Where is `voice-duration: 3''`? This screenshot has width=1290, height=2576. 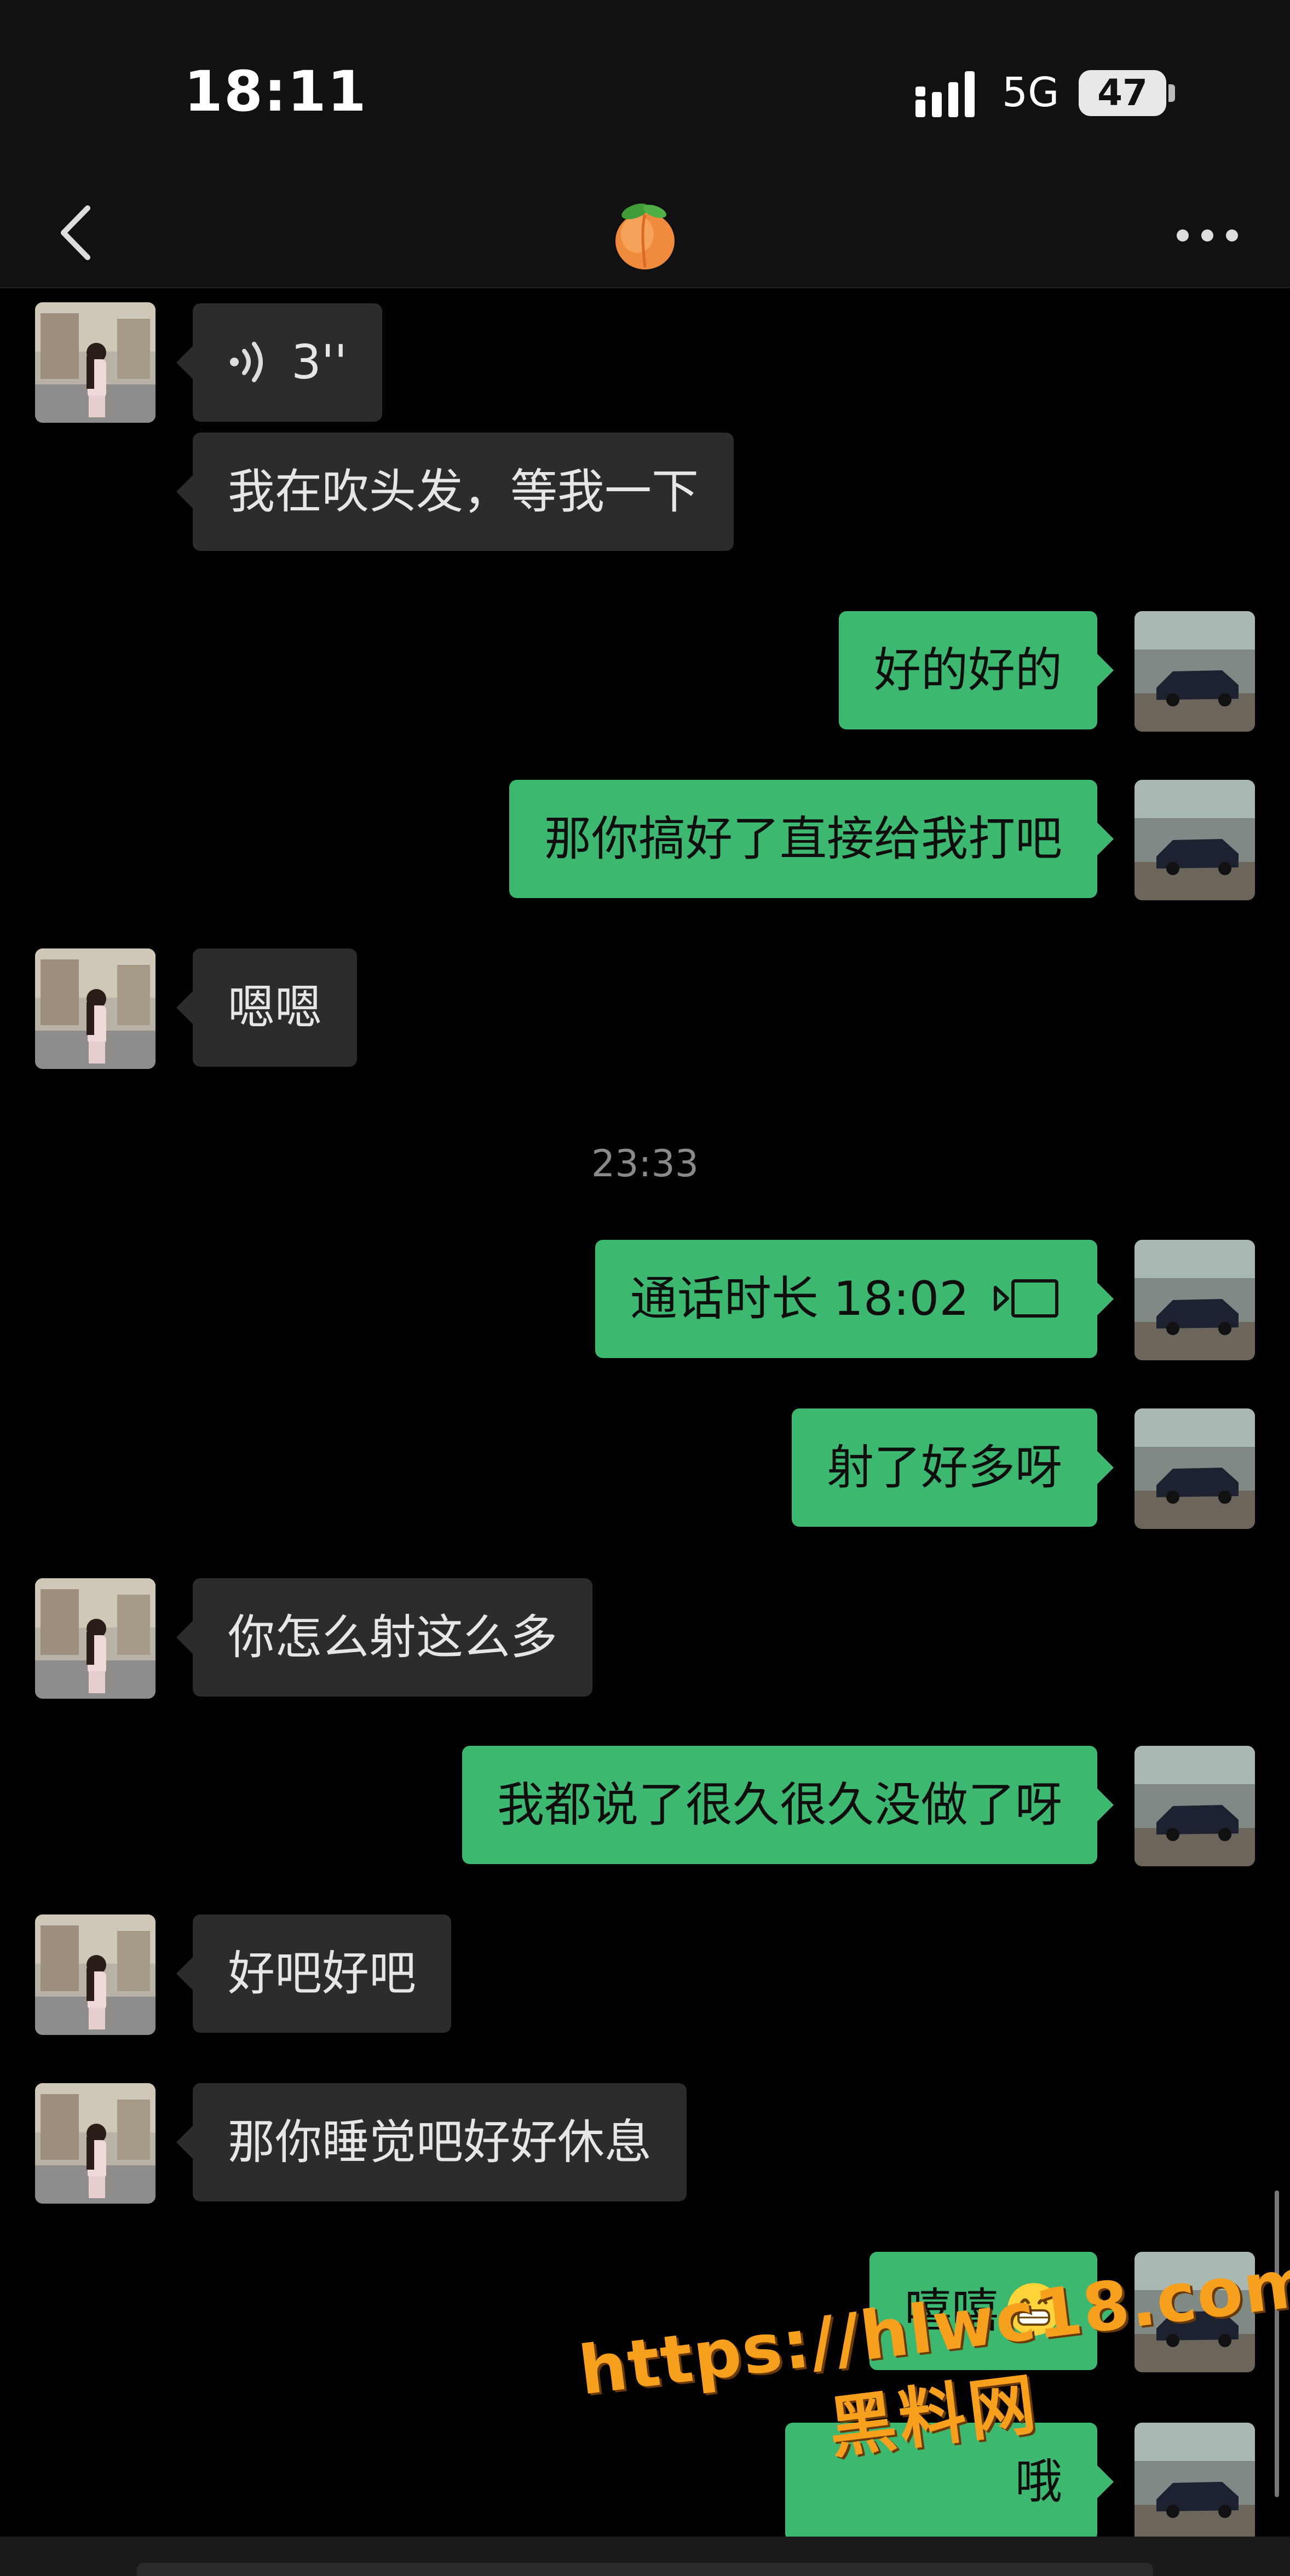 voice-duration: 3'' is located at coordinates (319, 362).